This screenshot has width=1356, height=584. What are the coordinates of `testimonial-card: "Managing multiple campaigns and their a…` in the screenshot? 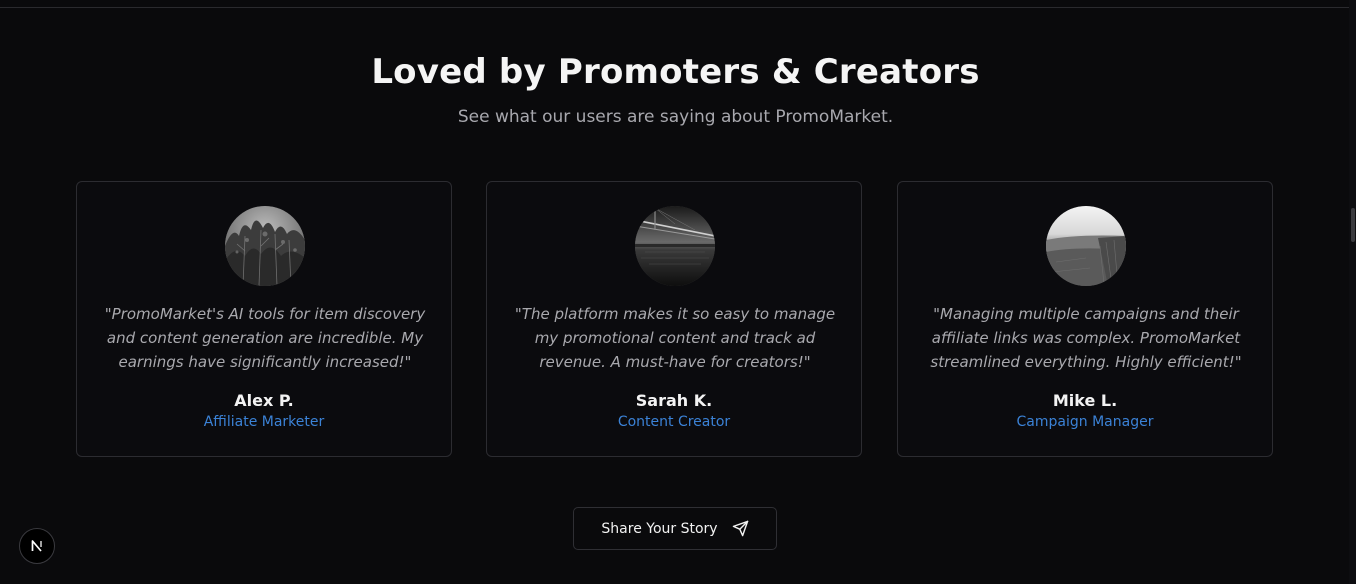 It's located at (1085, 319).